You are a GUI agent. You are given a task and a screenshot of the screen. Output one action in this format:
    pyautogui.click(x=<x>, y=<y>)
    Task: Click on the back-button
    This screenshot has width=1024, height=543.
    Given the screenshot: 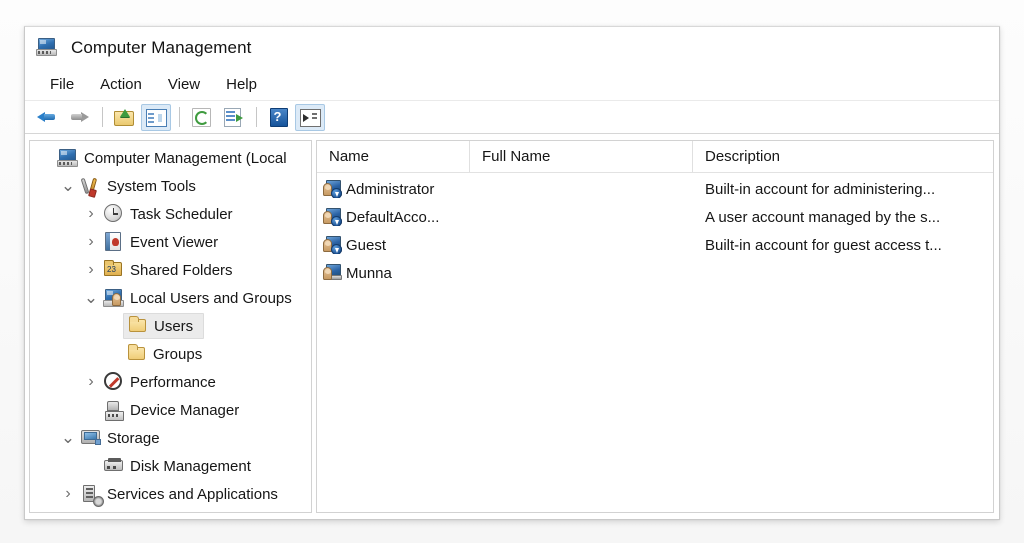 What is the action you would take?
    pyautogui.click(x=47, y=117)
    